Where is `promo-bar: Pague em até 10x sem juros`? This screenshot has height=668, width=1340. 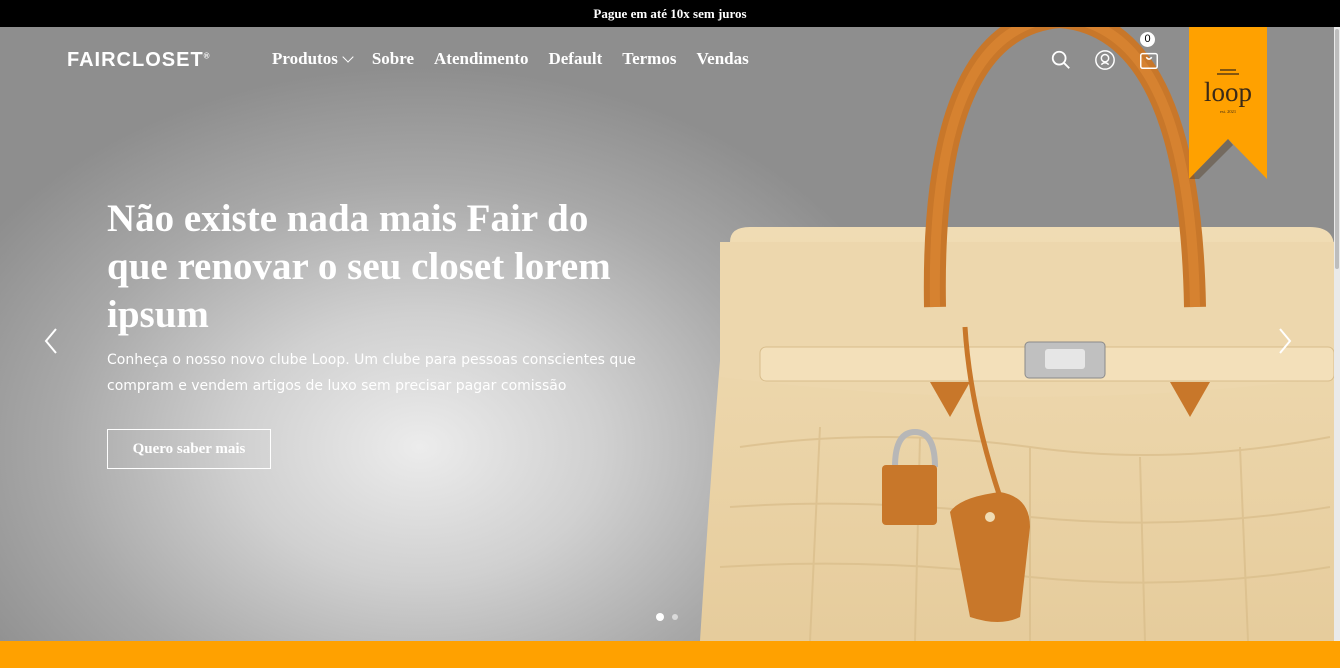
promo-bar: Pague em até 10x sem juros is located at coordinates (670, 13).